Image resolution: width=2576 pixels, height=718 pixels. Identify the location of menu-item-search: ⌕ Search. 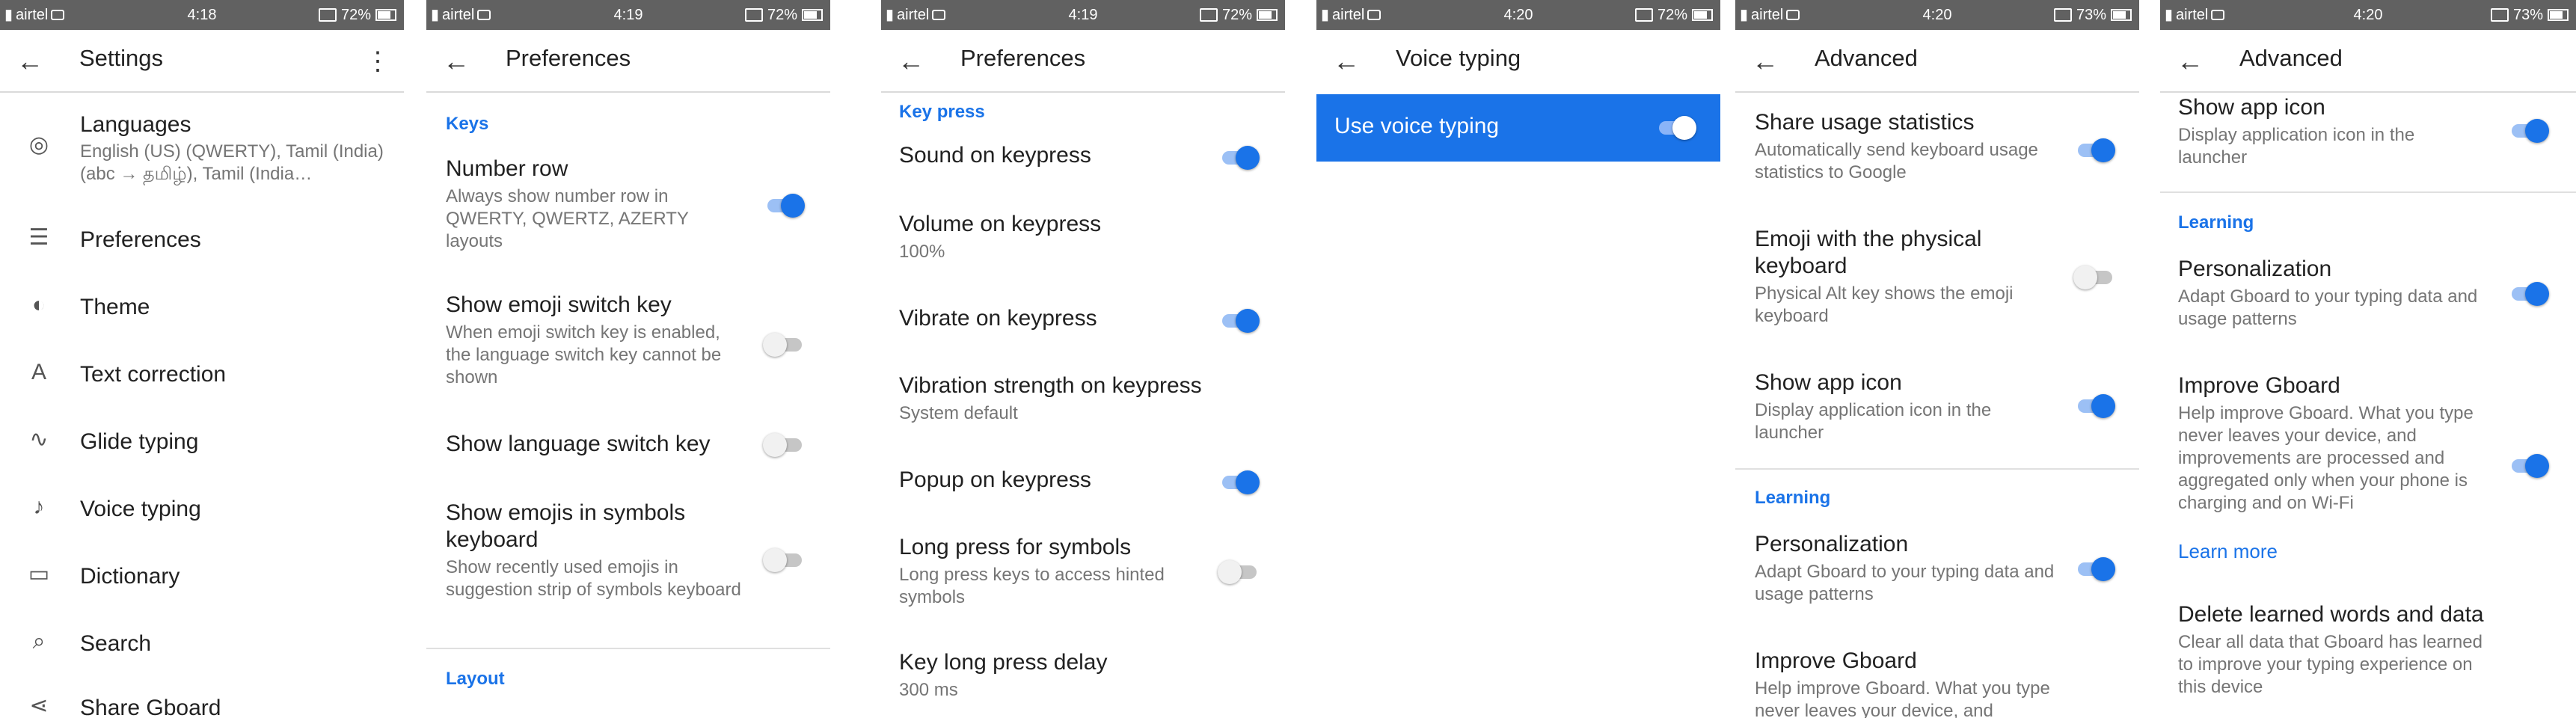
(202, 644).